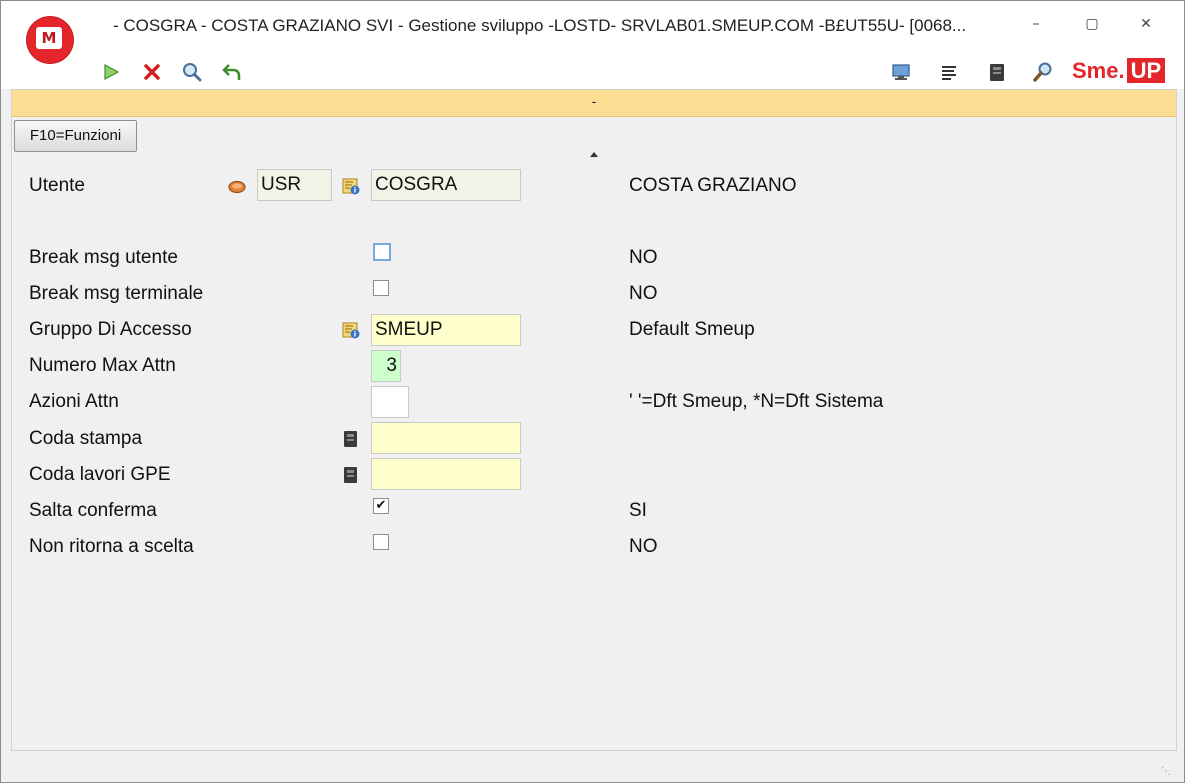 The height and width of the screenshot is (783, 1185). I want to click on cancel-icon, so click(152, 72).